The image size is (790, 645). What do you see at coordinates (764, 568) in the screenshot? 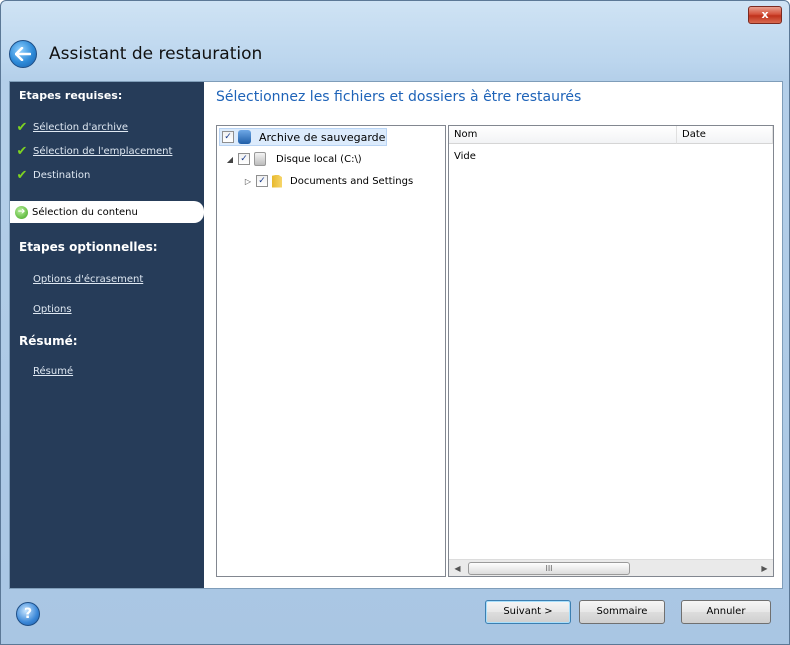
I see `scroll-right-icon: ▶` at bounding box center [764, 568].